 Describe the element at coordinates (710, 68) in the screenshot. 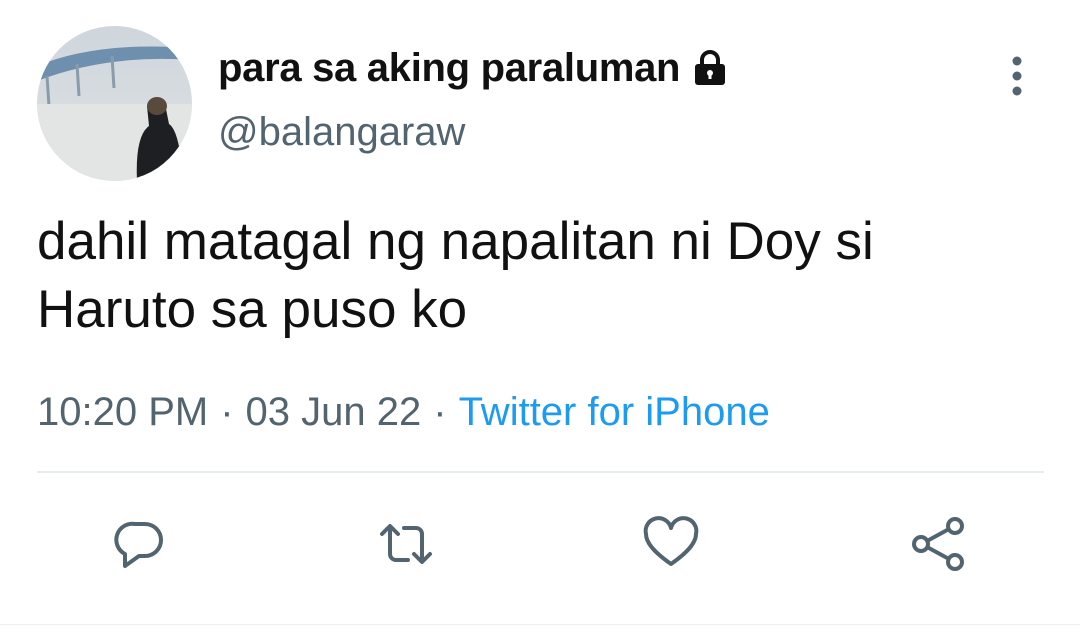

I see `lock-icon` at that location.